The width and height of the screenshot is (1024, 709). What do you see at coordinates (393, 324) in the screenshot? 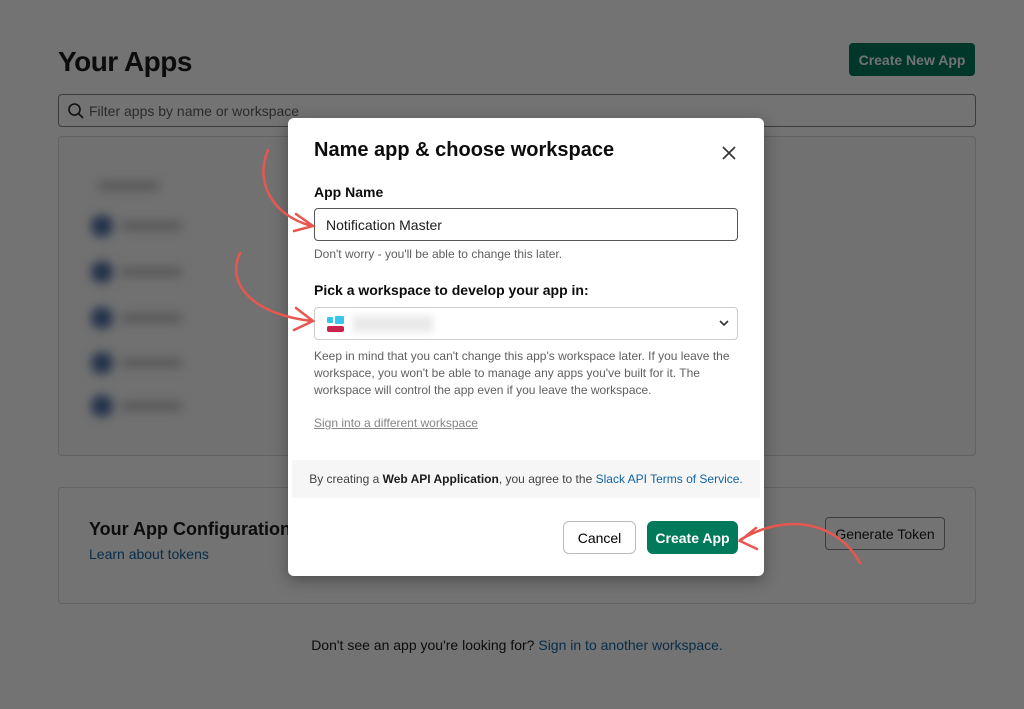
I see `workspace-name-redacted` at bounding box center [393, 324].